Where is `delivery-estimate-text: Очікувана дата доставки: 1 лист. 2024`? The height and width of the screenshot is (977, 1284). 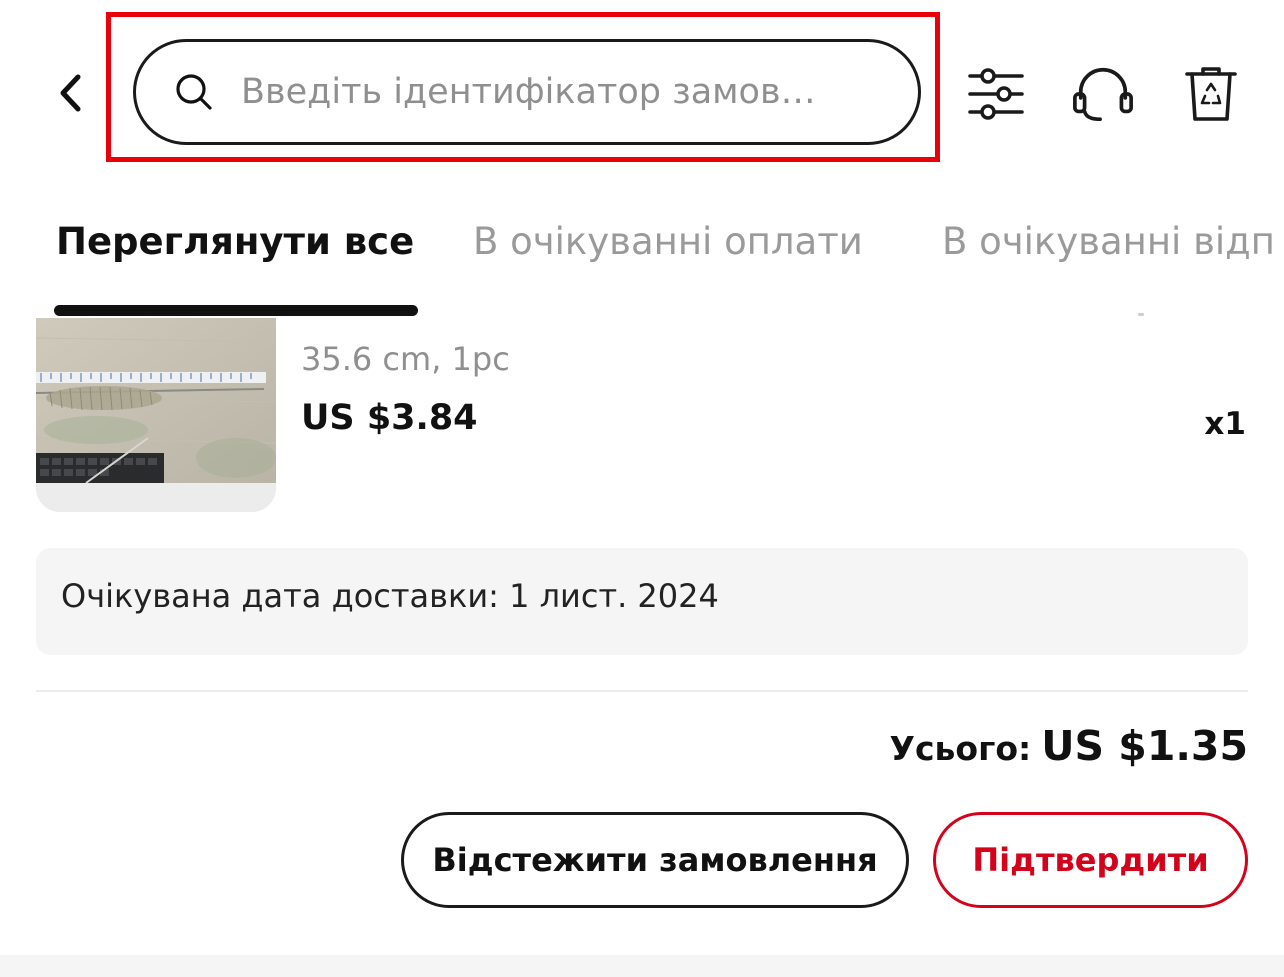 delivery-estimate-text: Очікувана дата доставки: 1 лист. 2024 is located at coordinates (390, 595).